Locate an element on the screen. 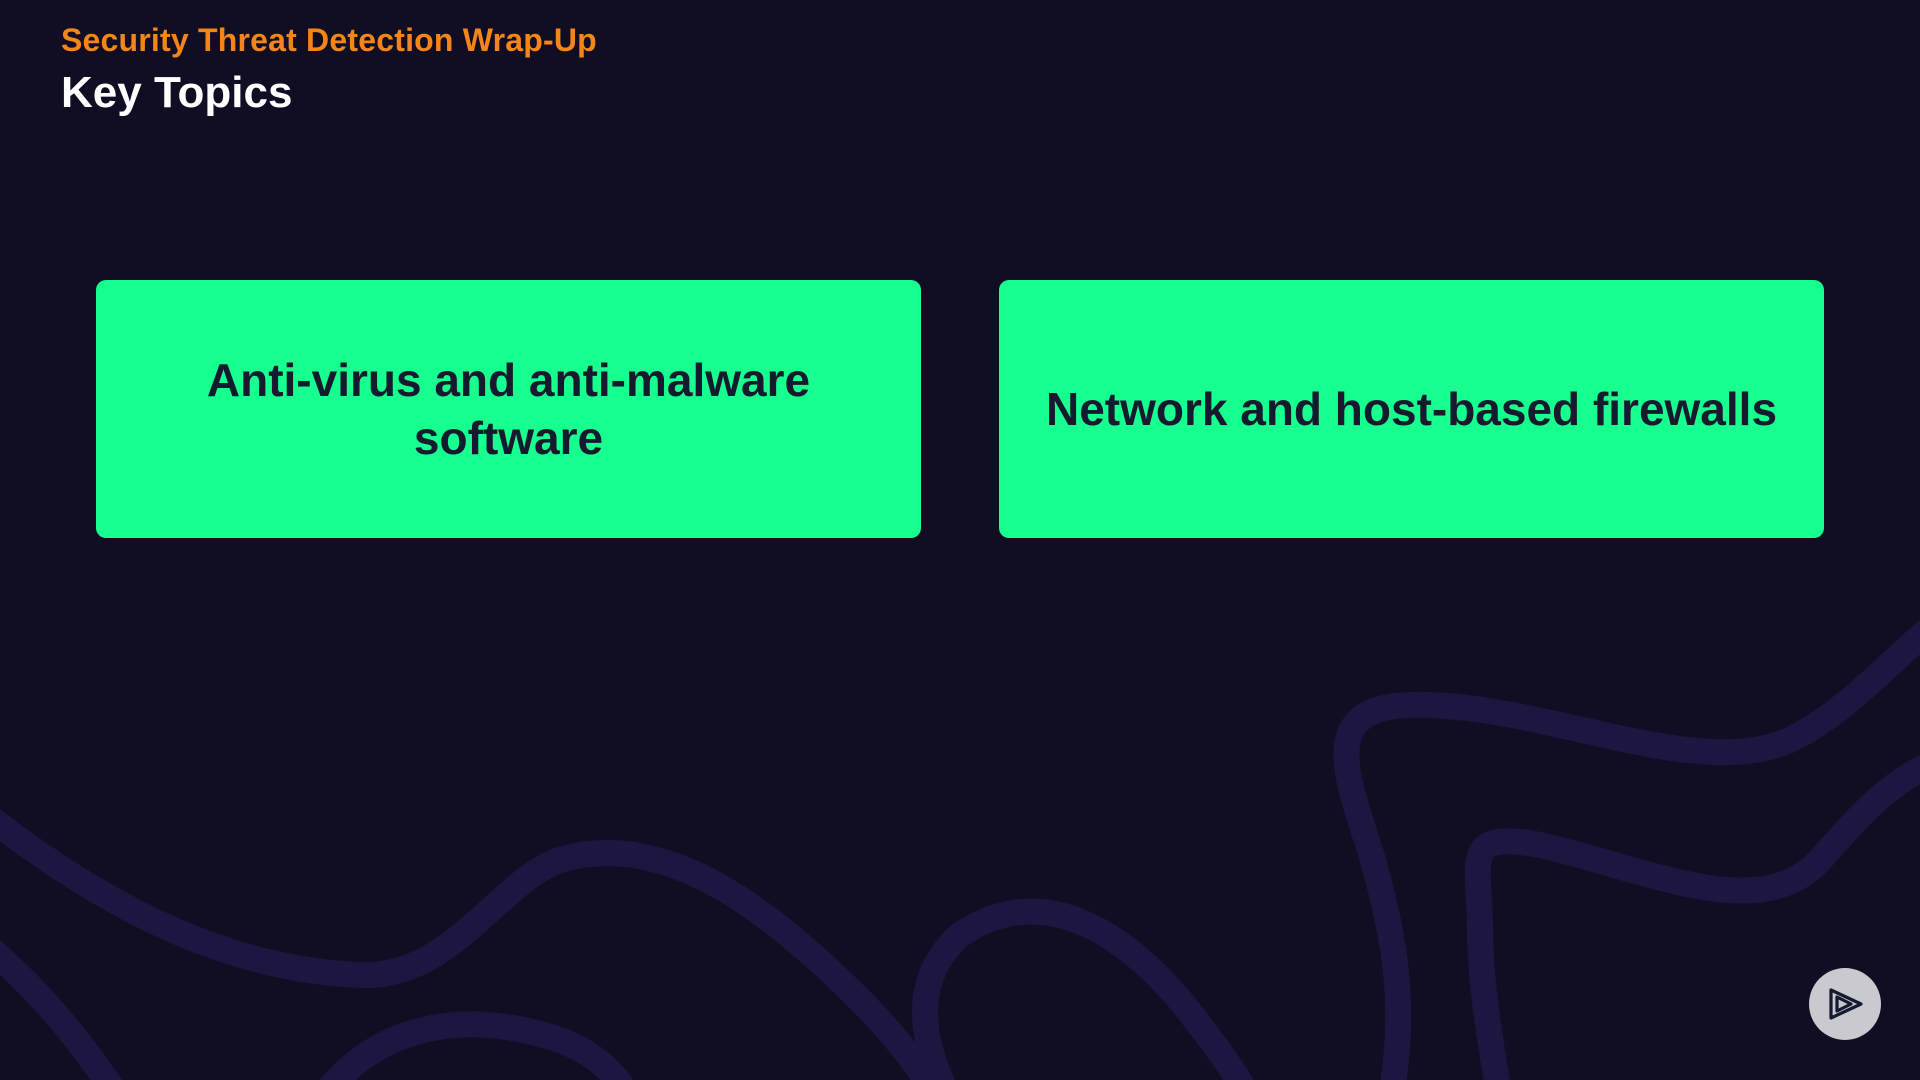 This screenshot has width=1920, height=1080. module-subtitle: Security Threat Detection Wrap-Up is located at coordinates (329, 40).